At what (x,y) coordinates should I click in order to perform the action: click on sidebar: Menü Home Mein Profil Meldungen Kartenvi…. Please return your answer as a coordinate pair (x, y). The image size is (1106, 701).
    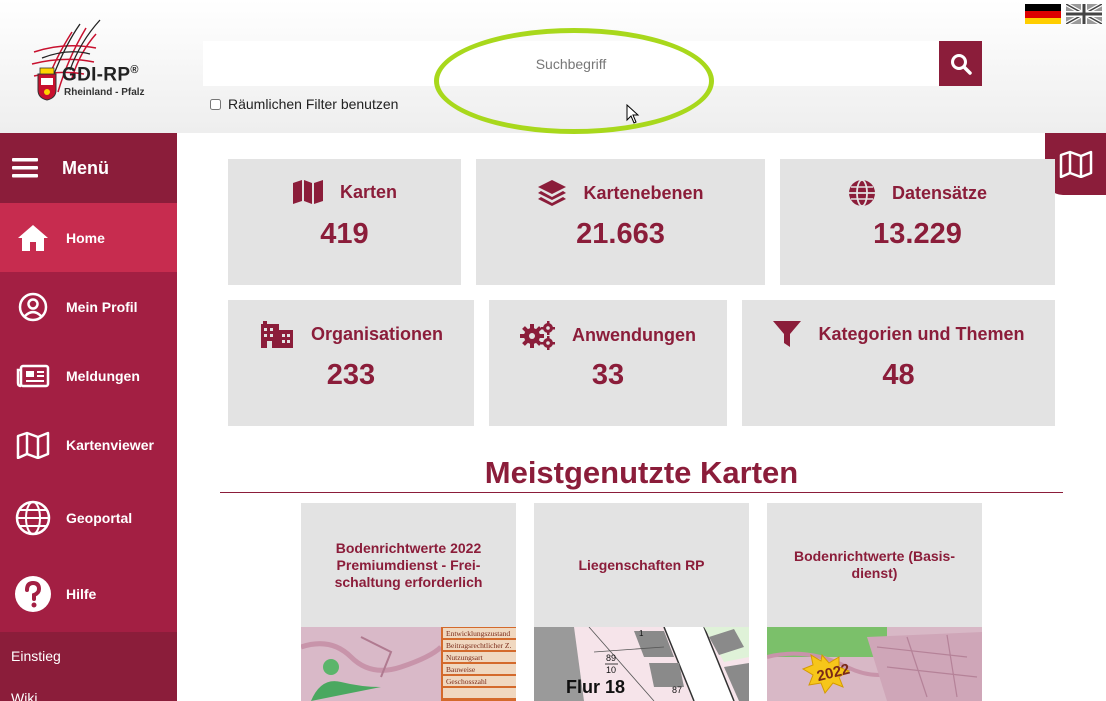
    Looking at the image, I should click on (88, 417).